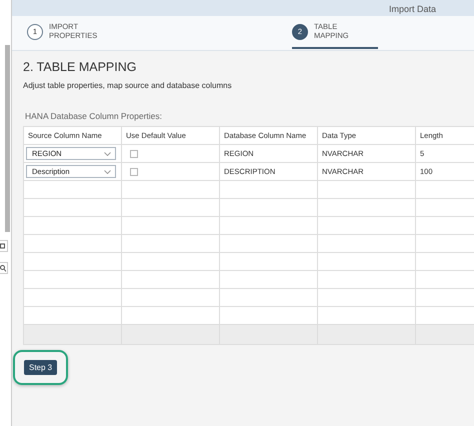  Describe the element at coordinates (80, 67) in the screenshot. I see `section-title: 2. TABLE MAPPING` at that location.